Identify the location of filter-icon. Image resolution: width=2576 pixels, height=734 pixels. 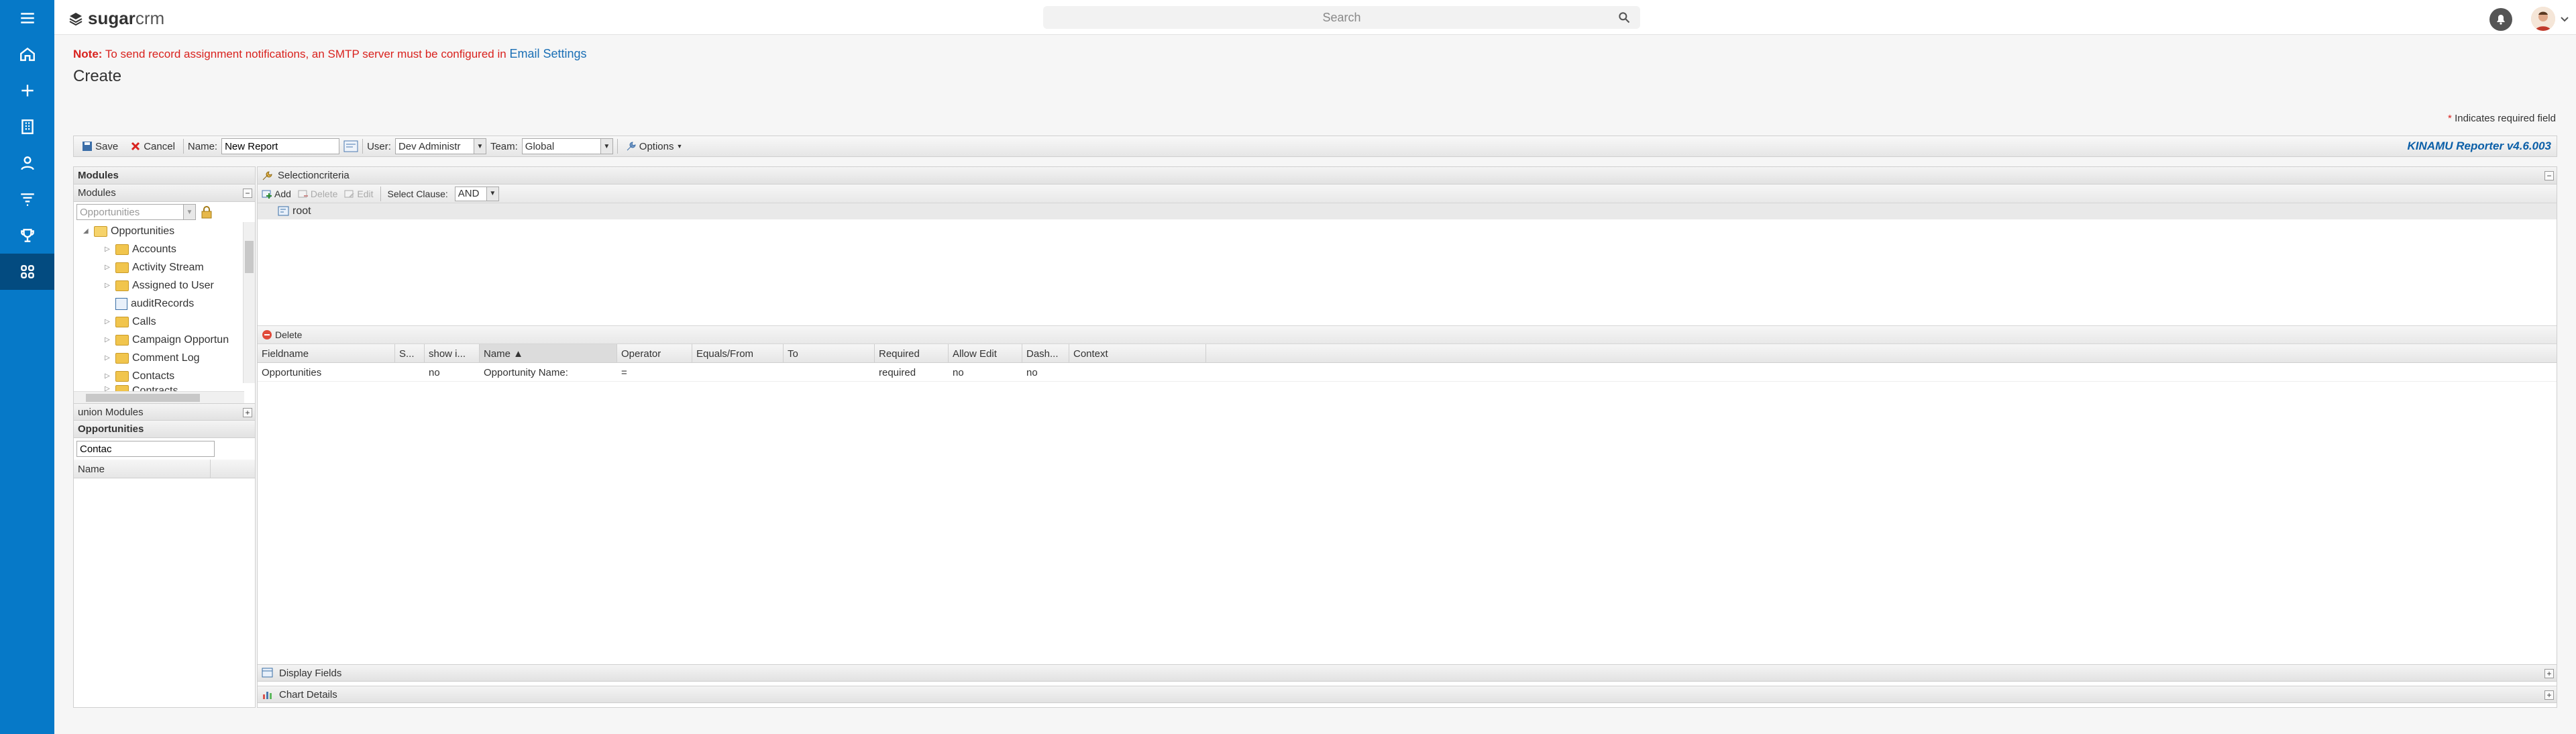
(27, 199).